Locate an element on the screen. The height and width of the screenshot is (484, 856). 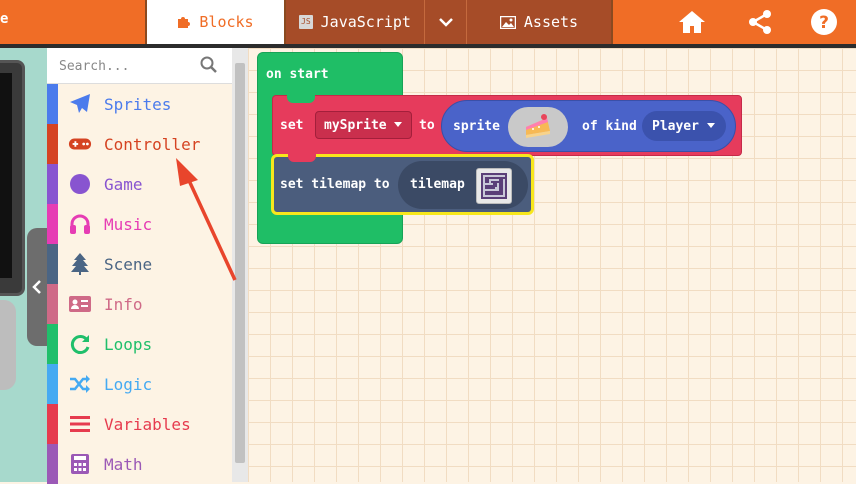
category-label: Info is located at coordinates (123, 304).